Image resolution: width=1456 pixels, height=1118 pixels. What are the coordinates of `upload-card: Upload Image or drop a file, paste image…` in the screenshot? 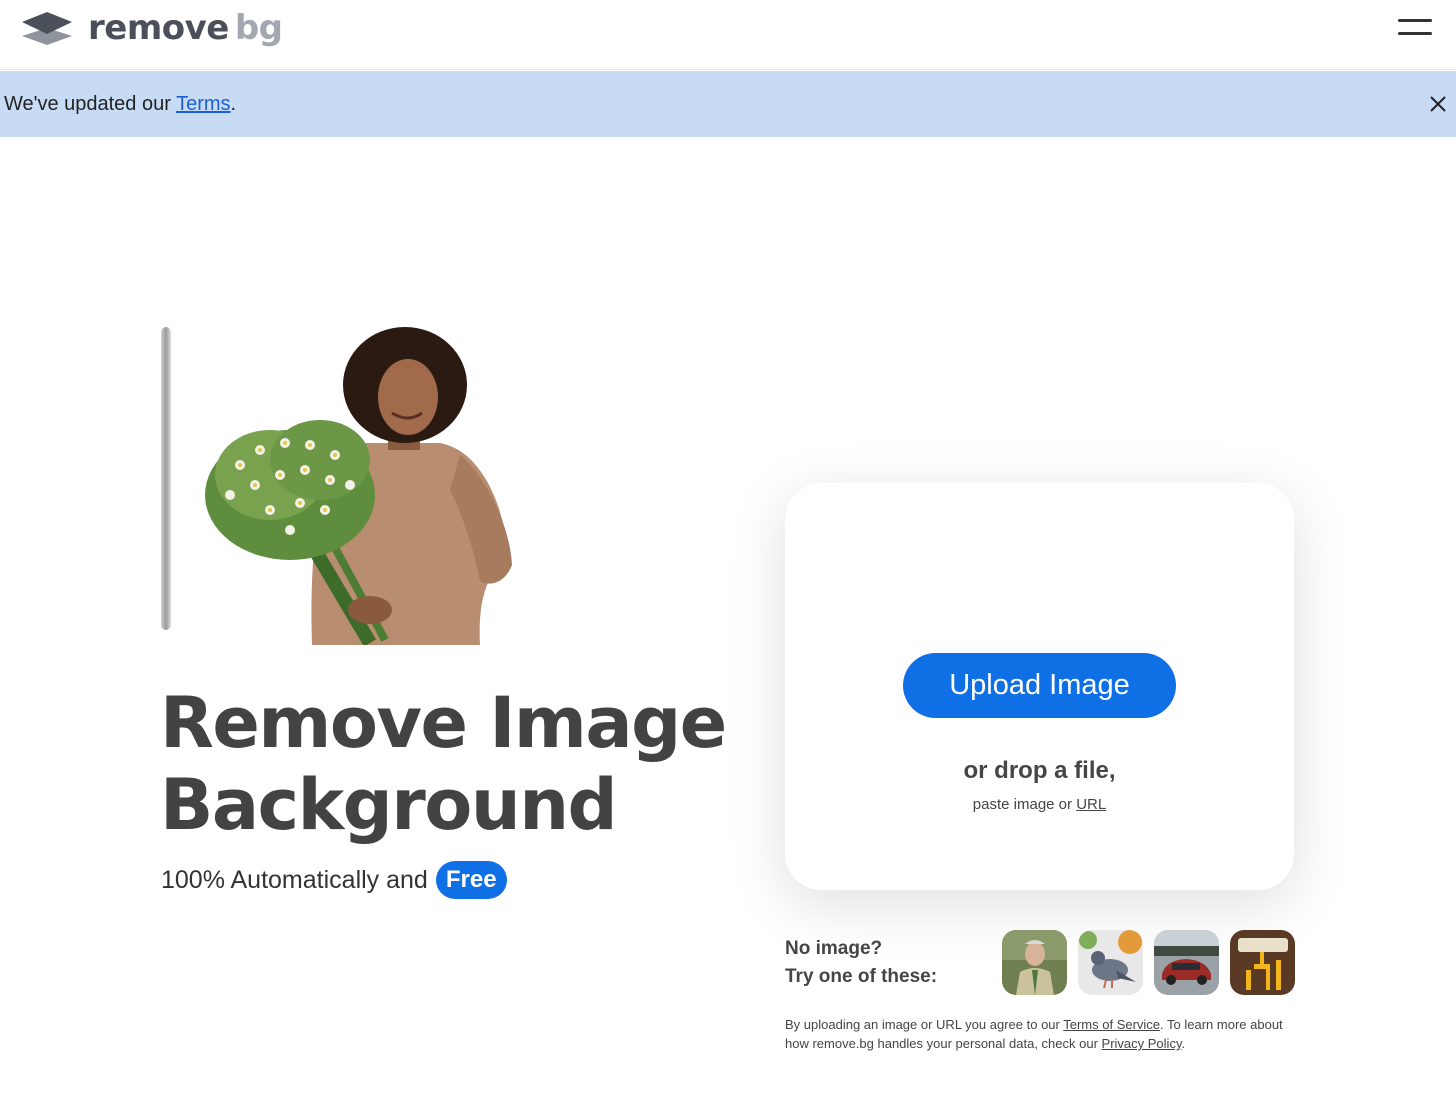 It's located at (1039, 686).